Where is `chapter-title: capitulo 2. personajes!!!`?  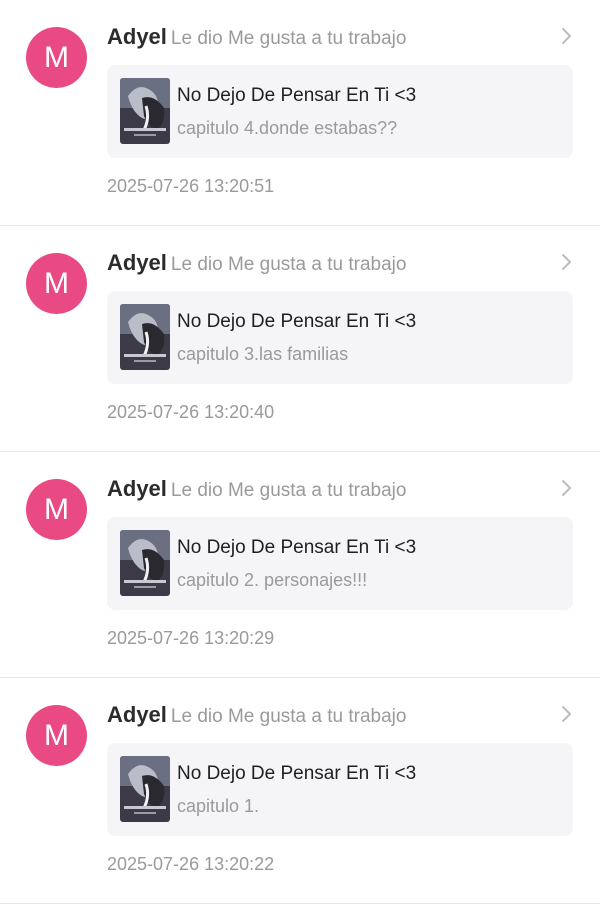 chapter-title: capitulo 2. personajes!!! is located at coordinates (272, 580).